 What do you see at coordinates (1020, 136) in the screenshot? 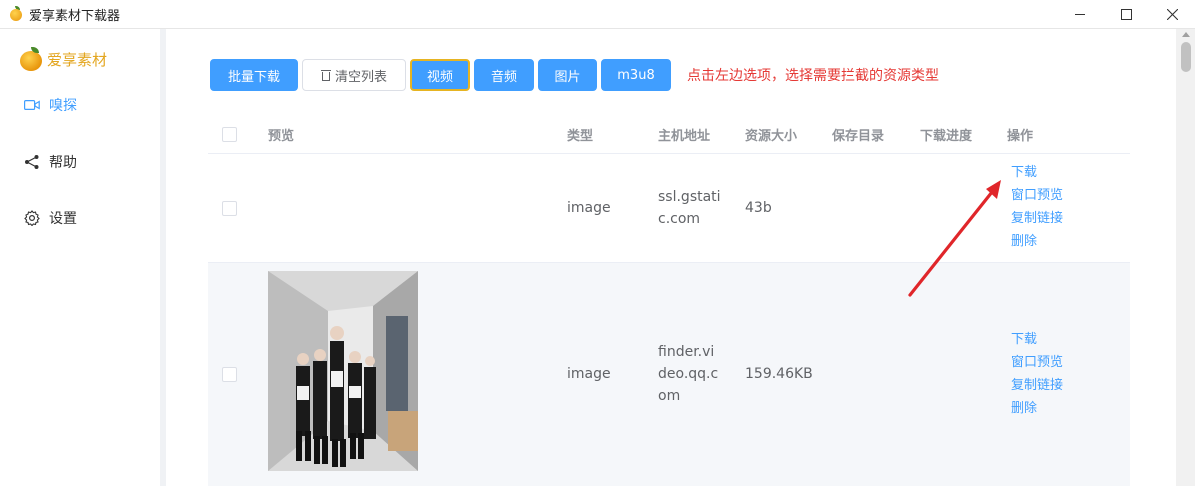
I see `column-header-actions: 操作` at bounding box center [1020, 136].